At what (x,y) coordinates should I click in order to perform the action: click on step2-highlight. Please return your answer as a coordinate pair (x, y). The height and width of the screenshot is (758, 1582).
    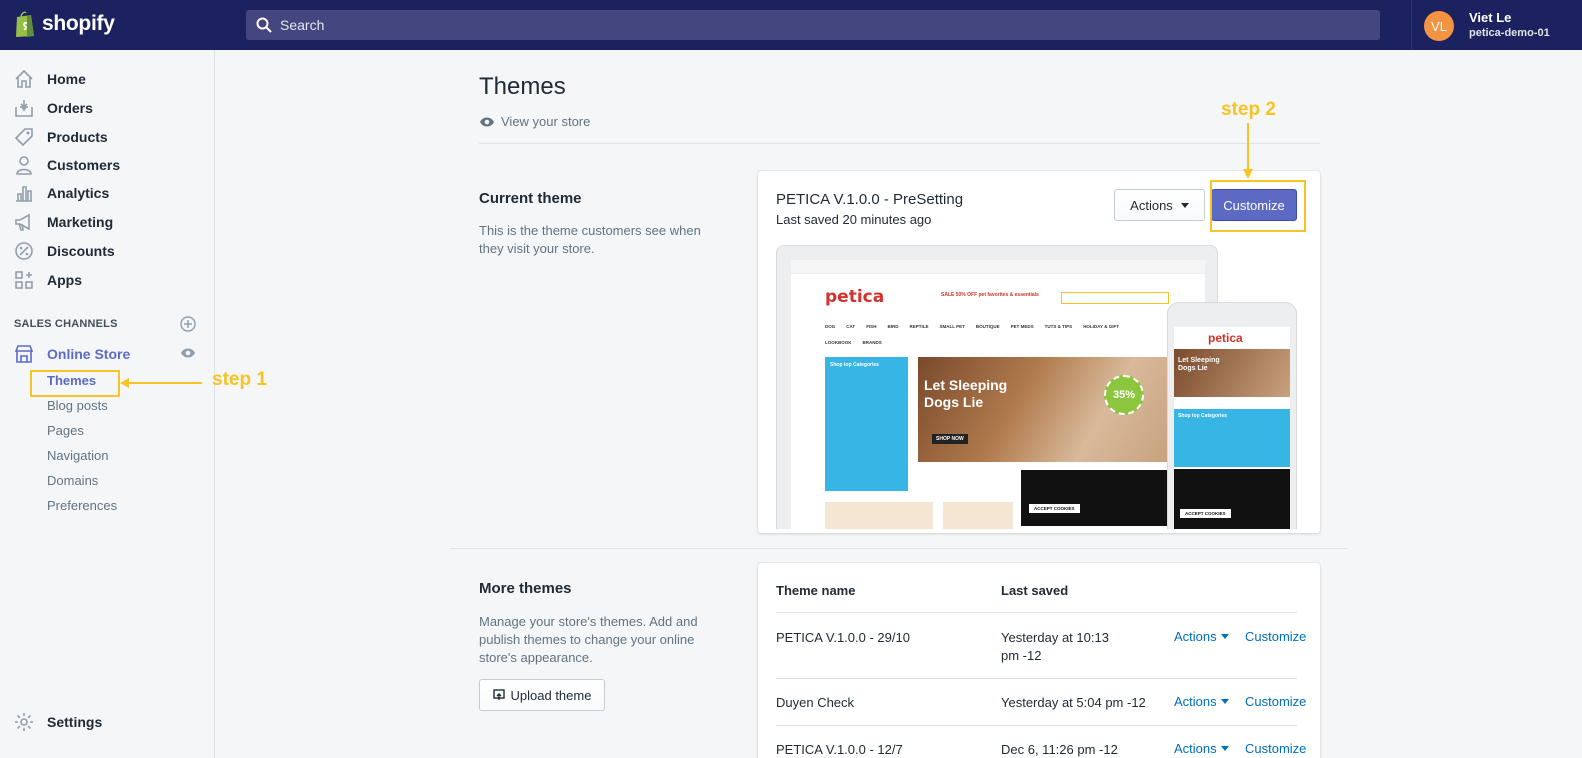
    Looking at the image, I should click on (1258, 206).